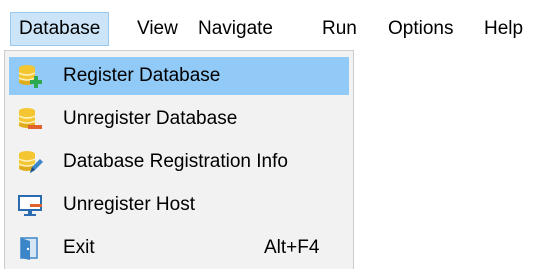  Describe the element at coordinates (30, 205) in the screenshot. I see `monitor-icon` at that location.